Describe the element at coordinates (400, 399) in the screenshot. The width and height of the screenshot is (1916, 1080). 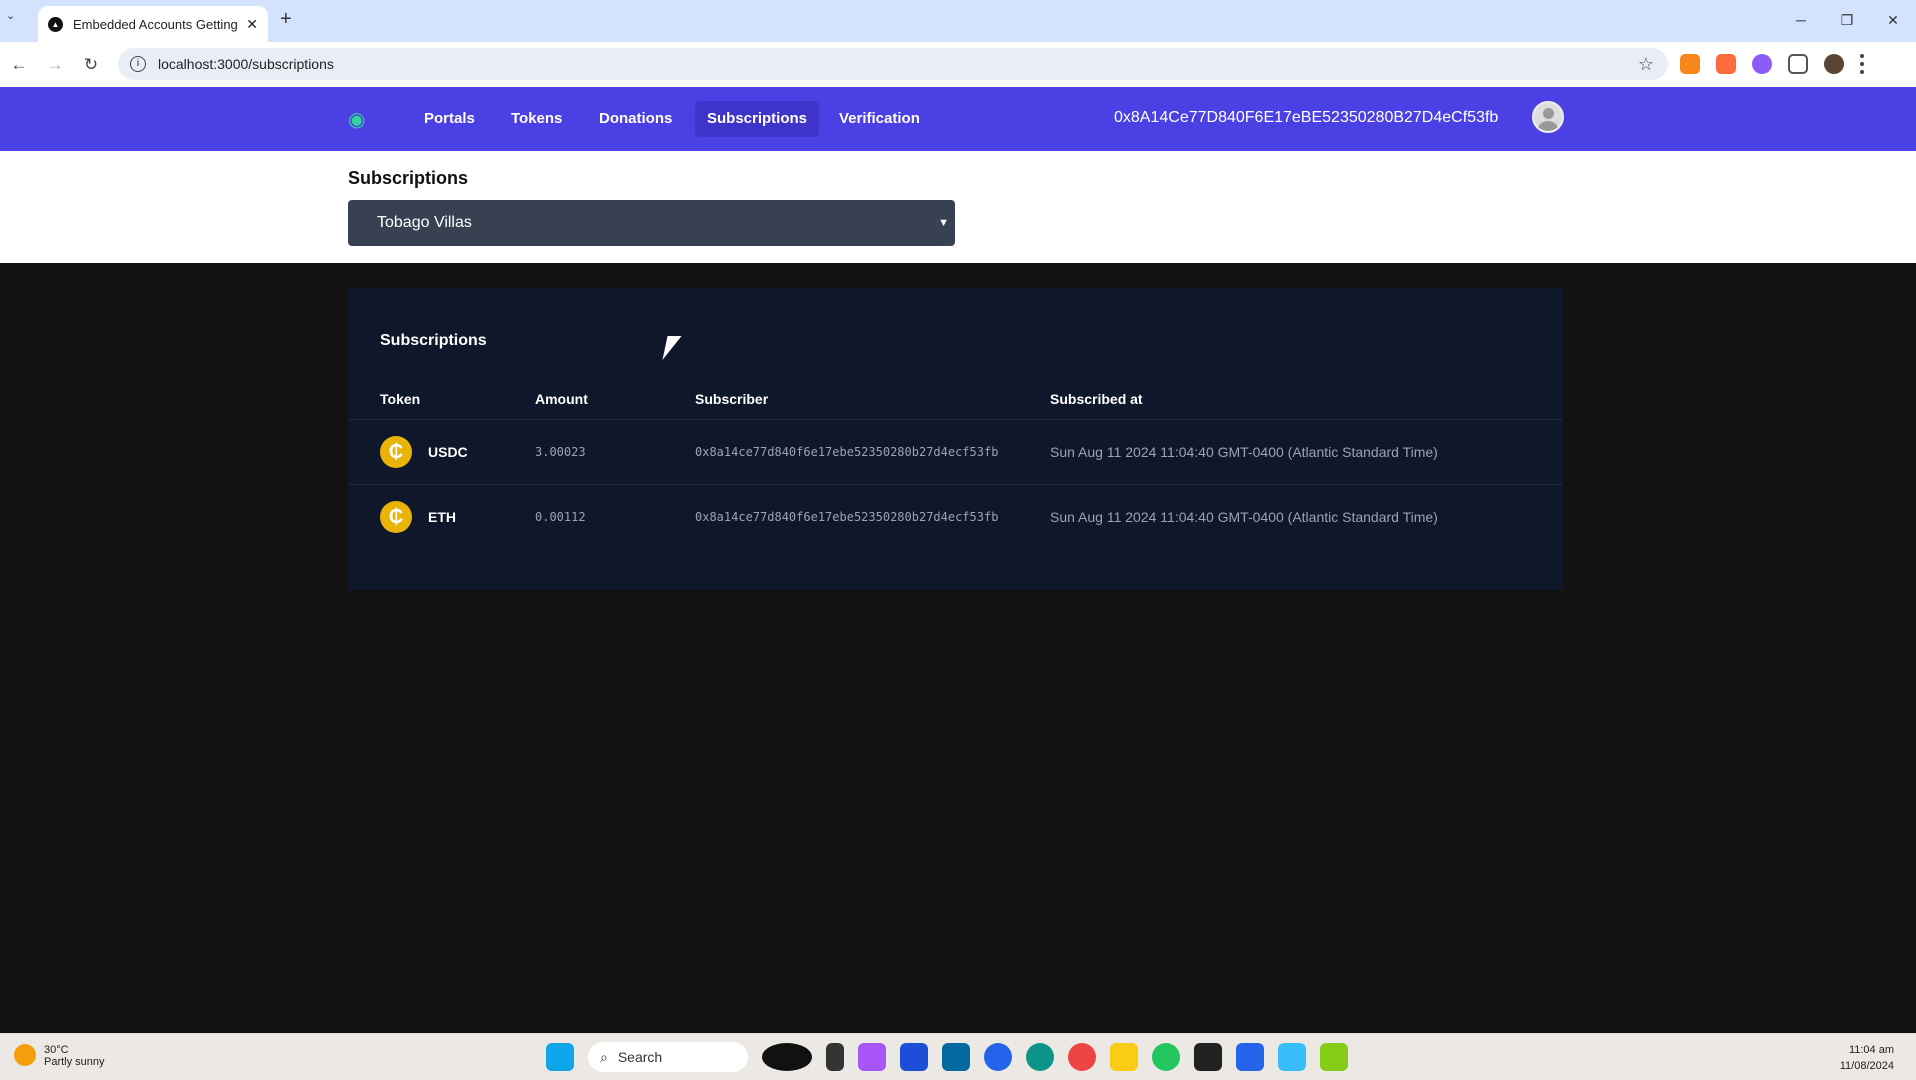
I see `column-header-token: Token` at that location.